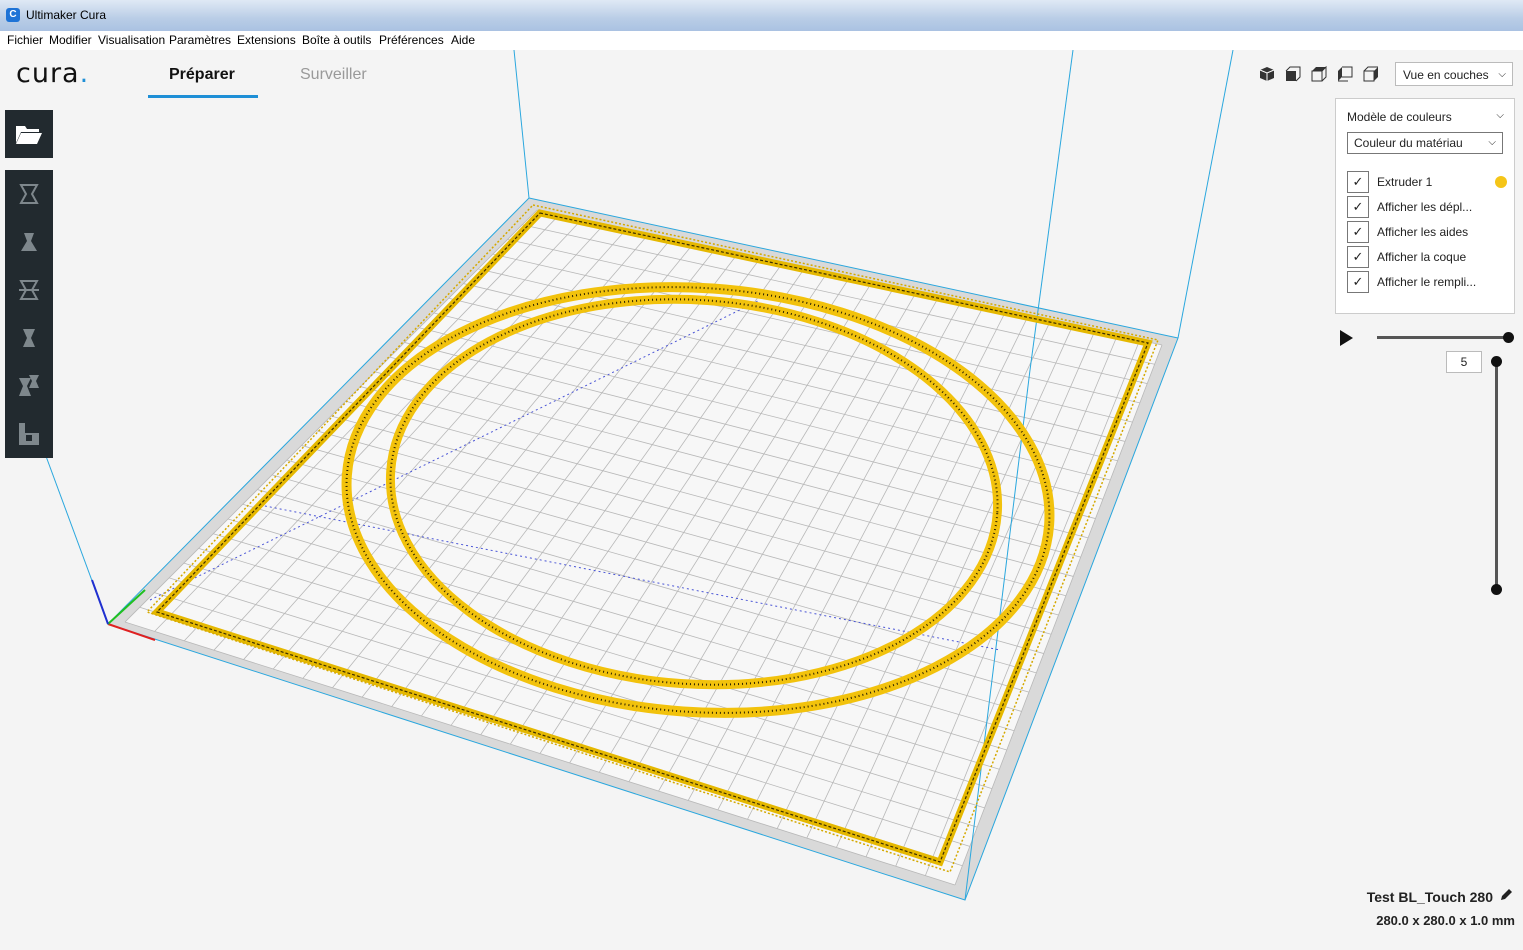 The image size is (1523, 950). I want to click on support-blocker-icon, so click(29, 434).